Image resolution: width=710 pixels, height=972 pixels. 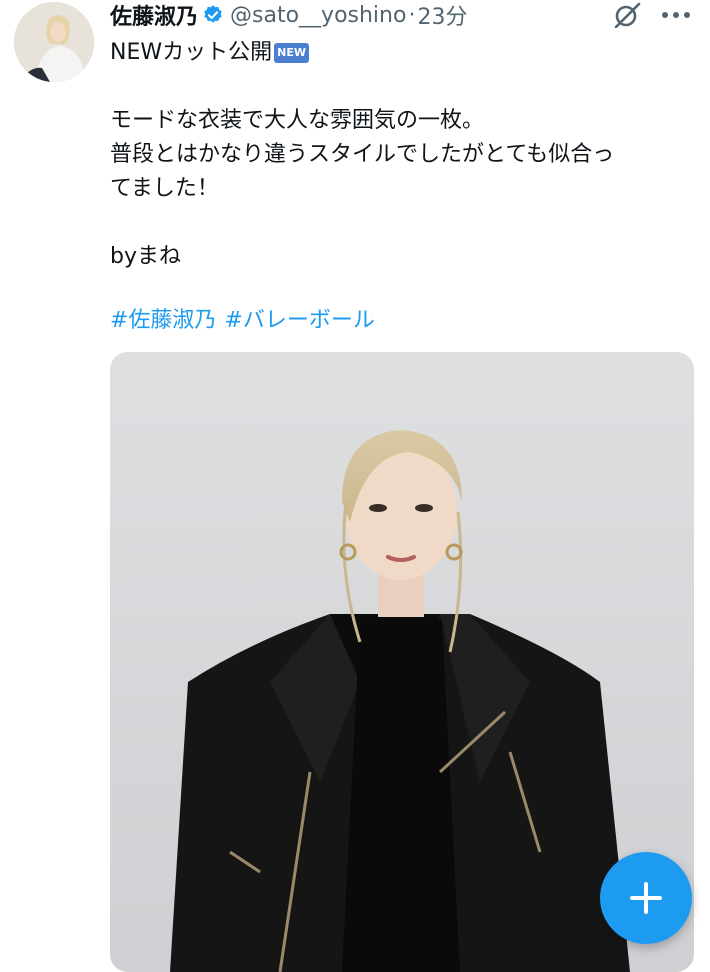 I want to click on more-icon, so click(x=676, y=15).